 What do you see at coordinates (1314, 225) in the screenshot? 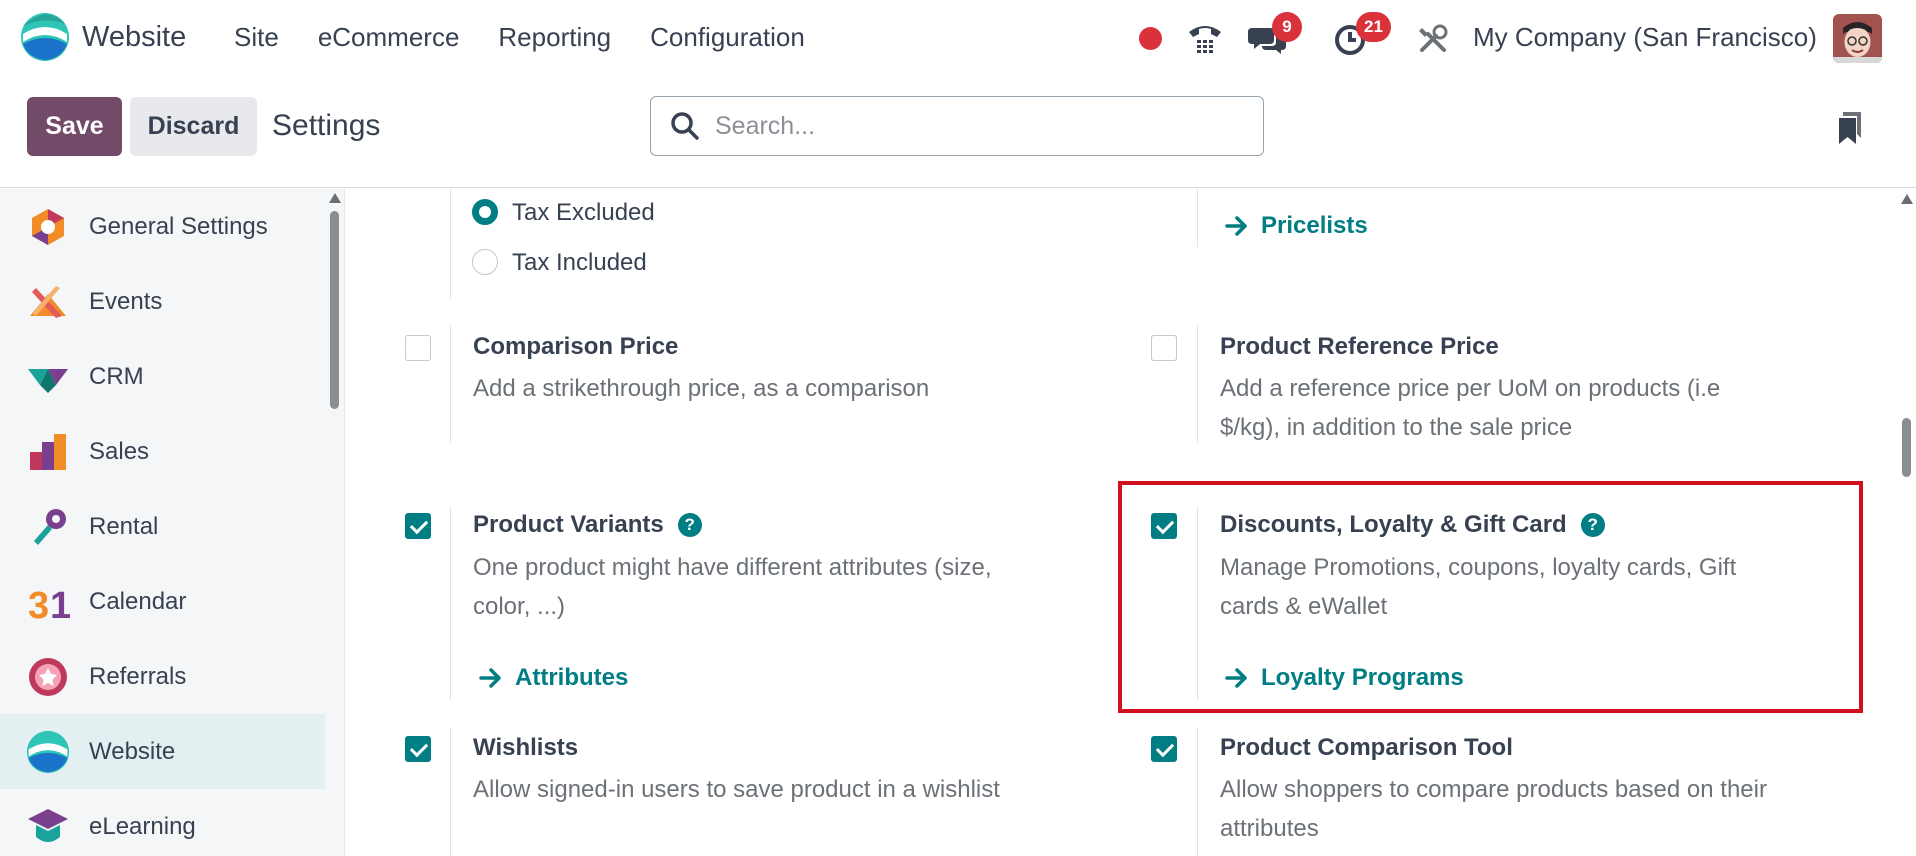
I see `pricelists-link-label: Pricelists` at bounding box center [1314, 225].